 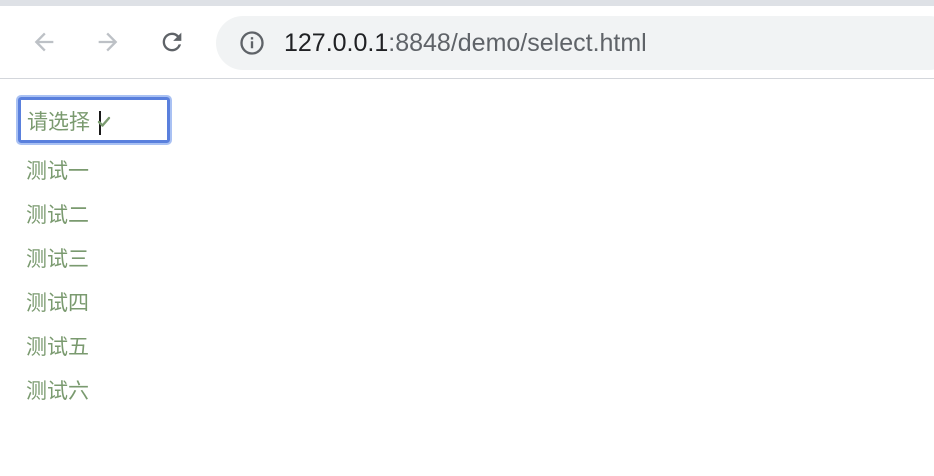 What do you see at coordinates (252, 43) in the screenshot?
I see `info-icon` at bounding box center [252, 43].